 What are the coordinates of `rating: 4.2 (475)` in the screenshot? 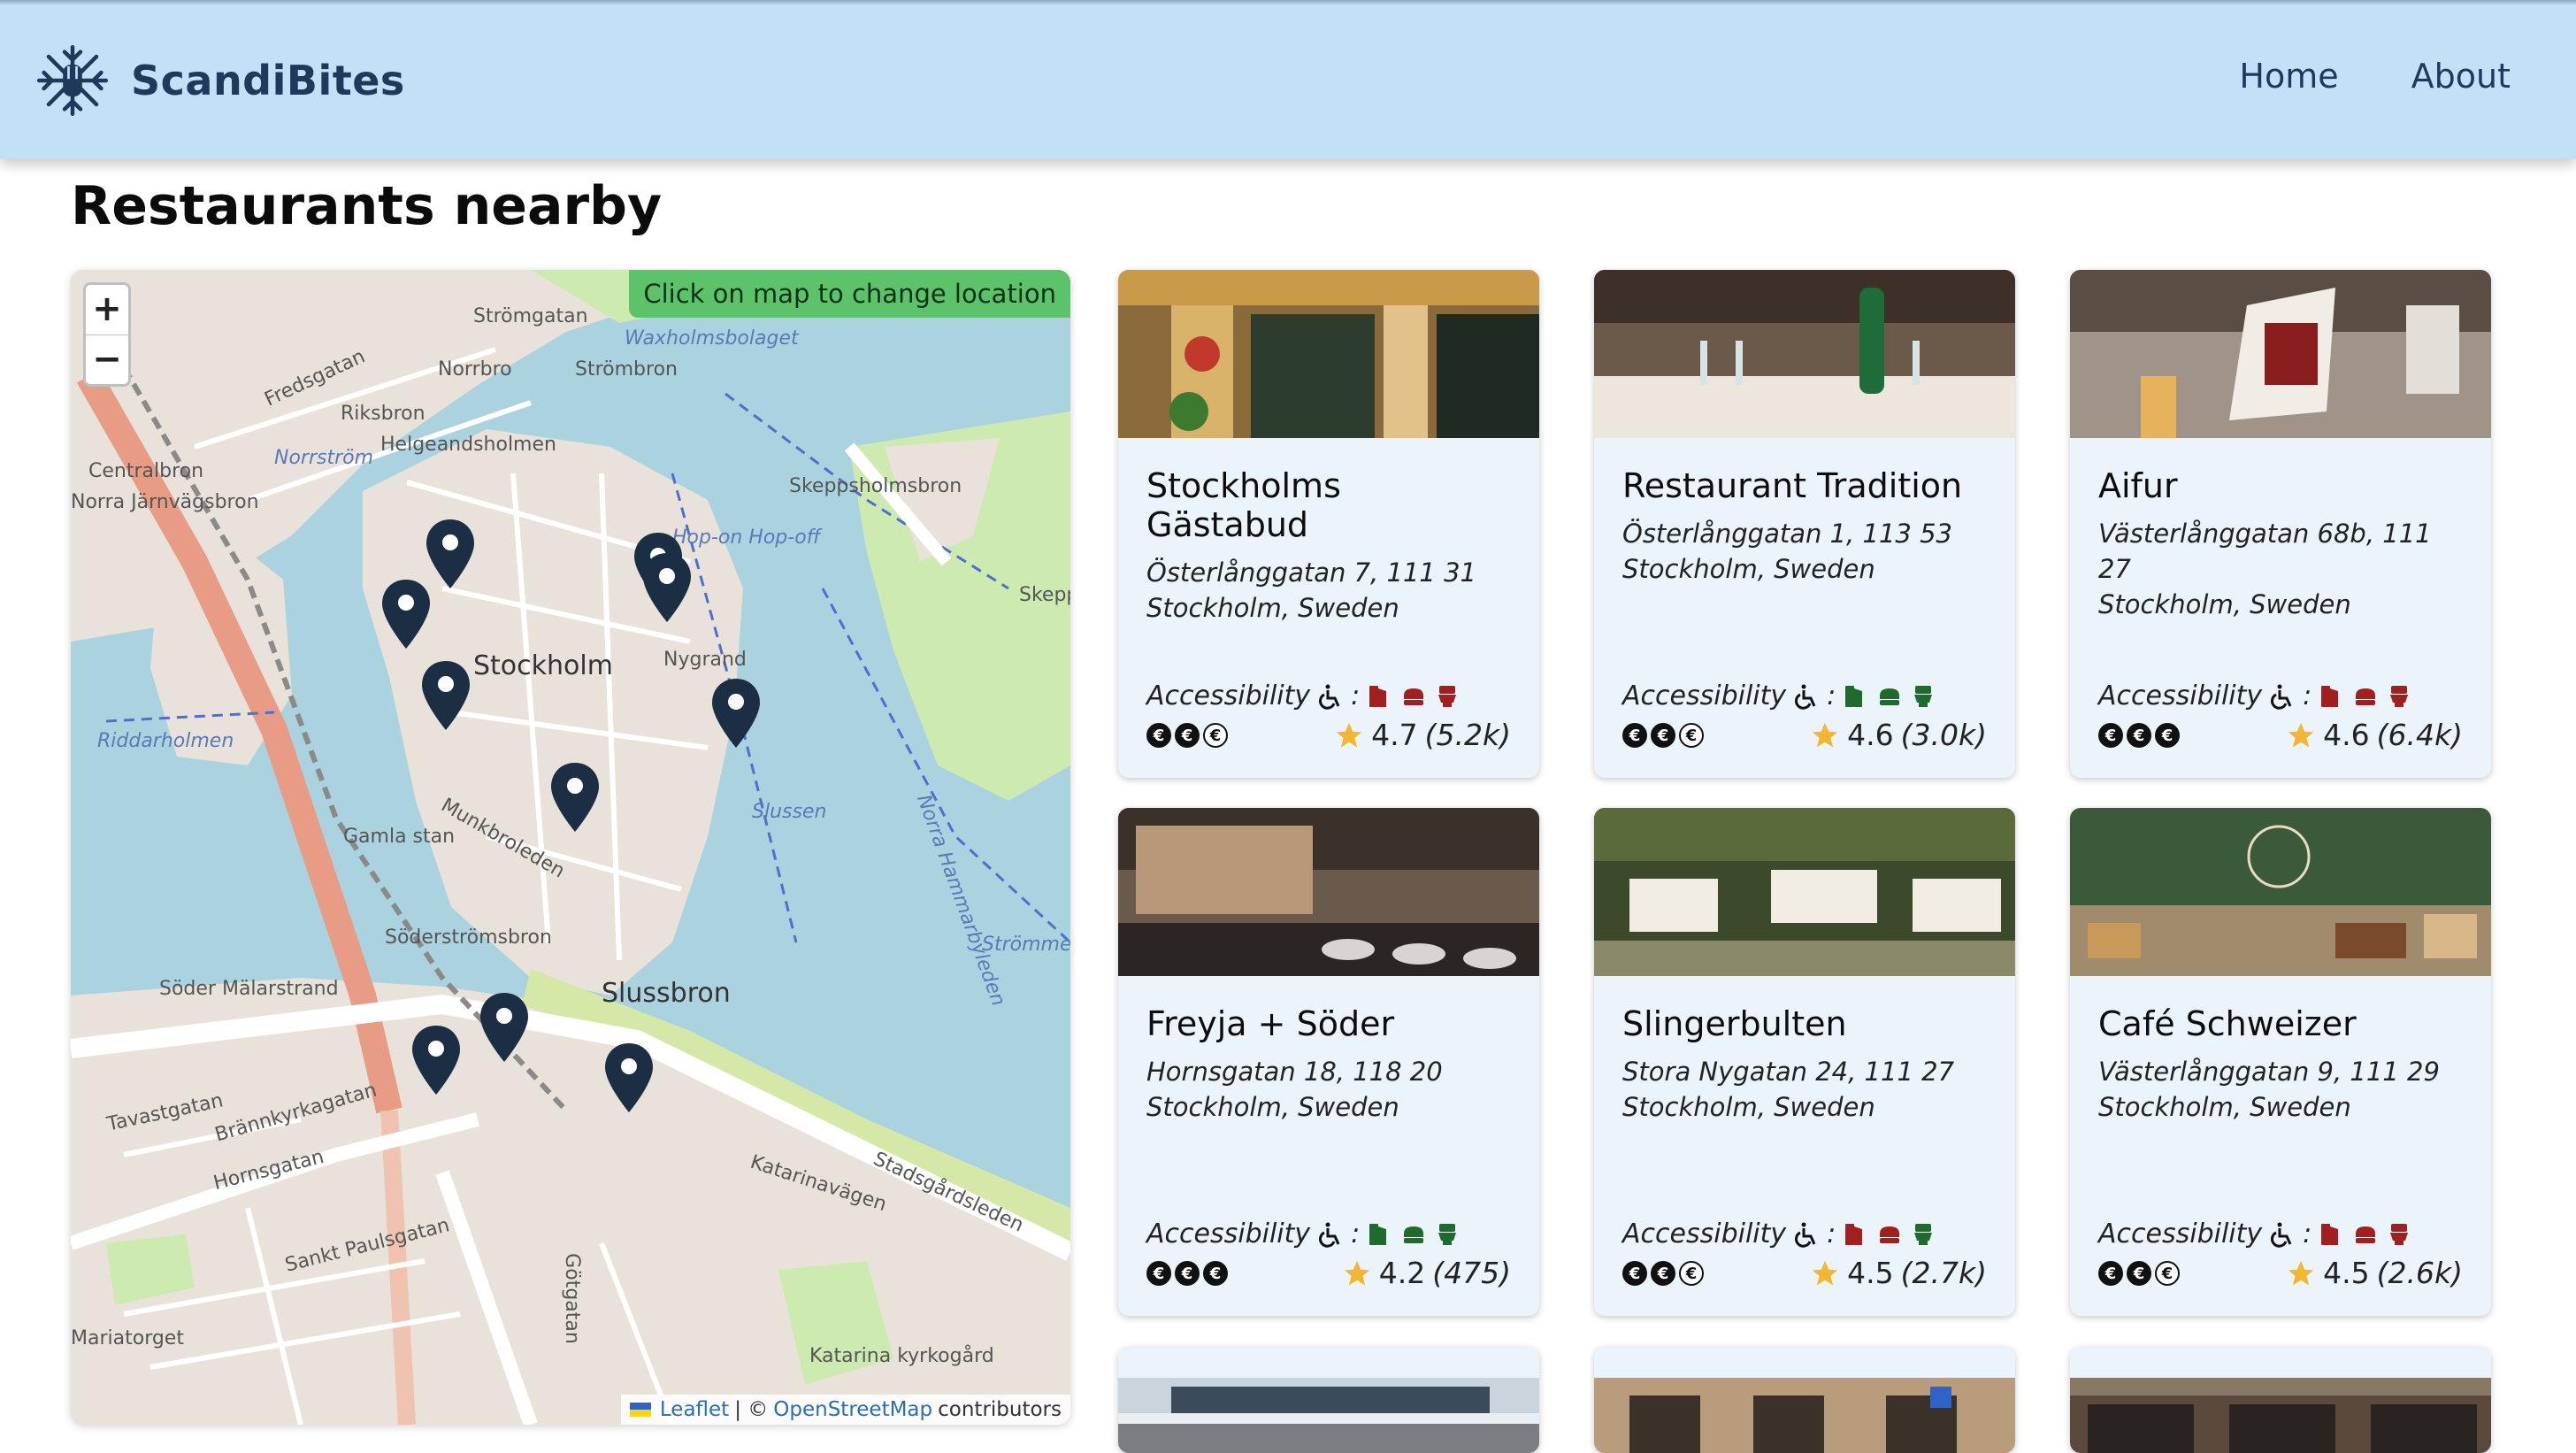 It's located at (1426, 1273).